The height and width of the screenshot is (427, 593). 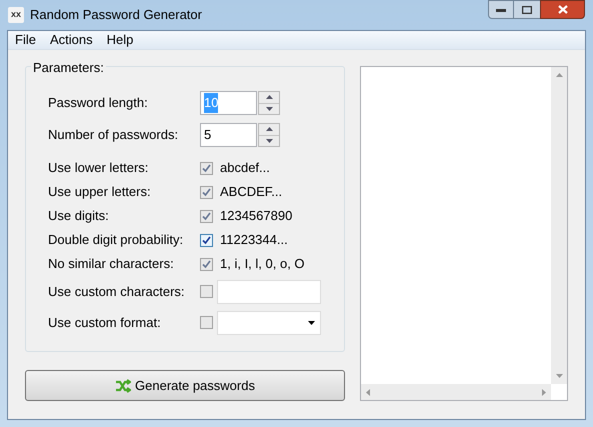 I want to click on field-label: Number of passwords:, so click(x=114, y=135).